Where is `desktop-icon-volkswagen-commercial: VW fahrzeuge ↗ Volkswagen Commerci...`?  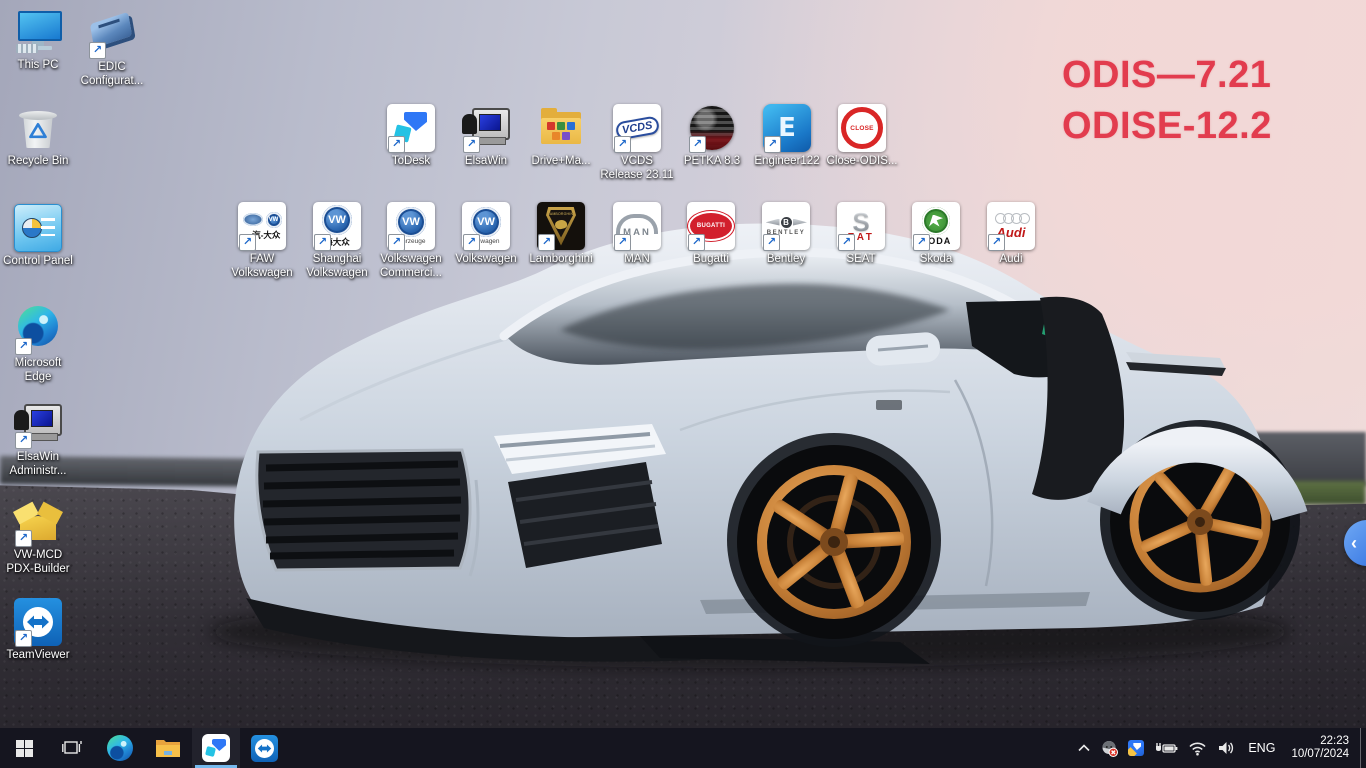 desktop-icon-volkswagen-commercial: VW fahrzeuge ↗ Volkswagen Commerci... is located at coordinates (411, 241).